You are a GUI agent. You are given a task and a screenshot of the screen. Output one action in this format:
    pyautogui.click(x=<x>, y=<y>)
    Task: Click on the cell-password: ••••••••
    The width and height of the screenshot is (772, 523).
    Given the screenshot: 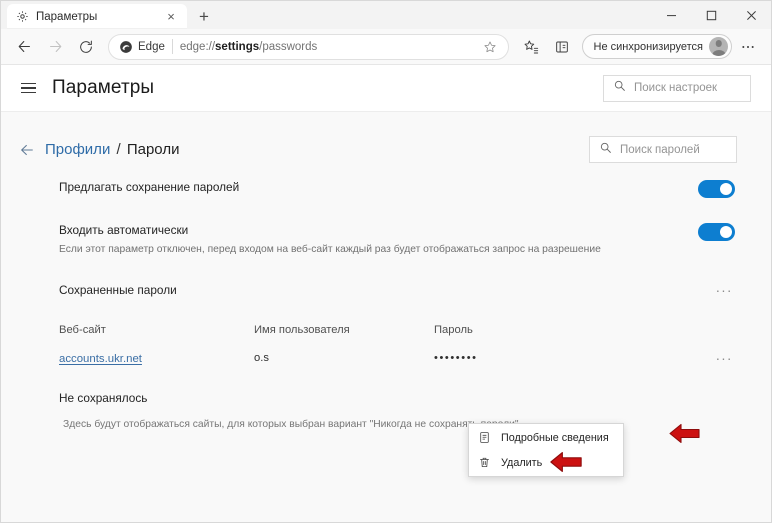 What is the action you would take?
    pyautogui.click(x=456, y=358)
    